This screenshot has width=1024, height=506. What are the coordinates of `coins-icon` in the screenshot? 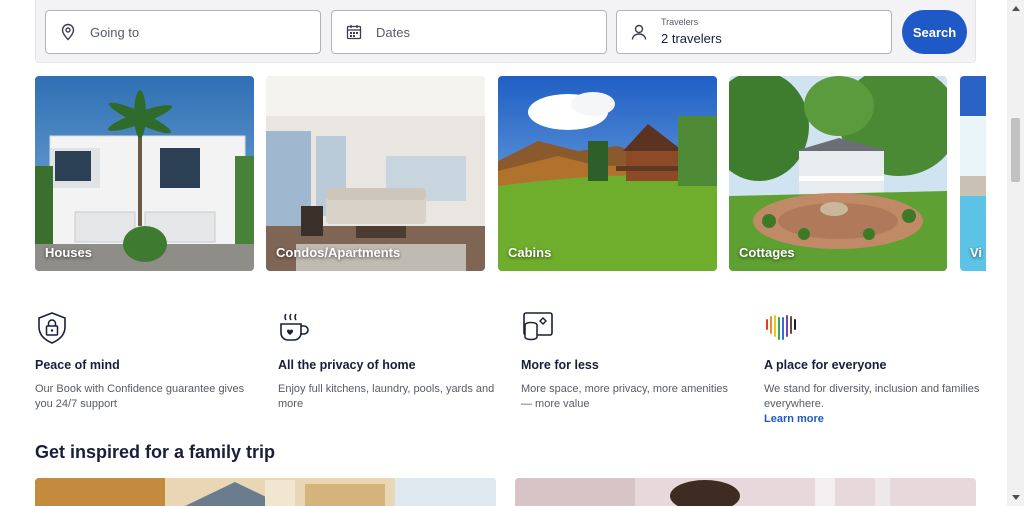 It's located at (538, 326).